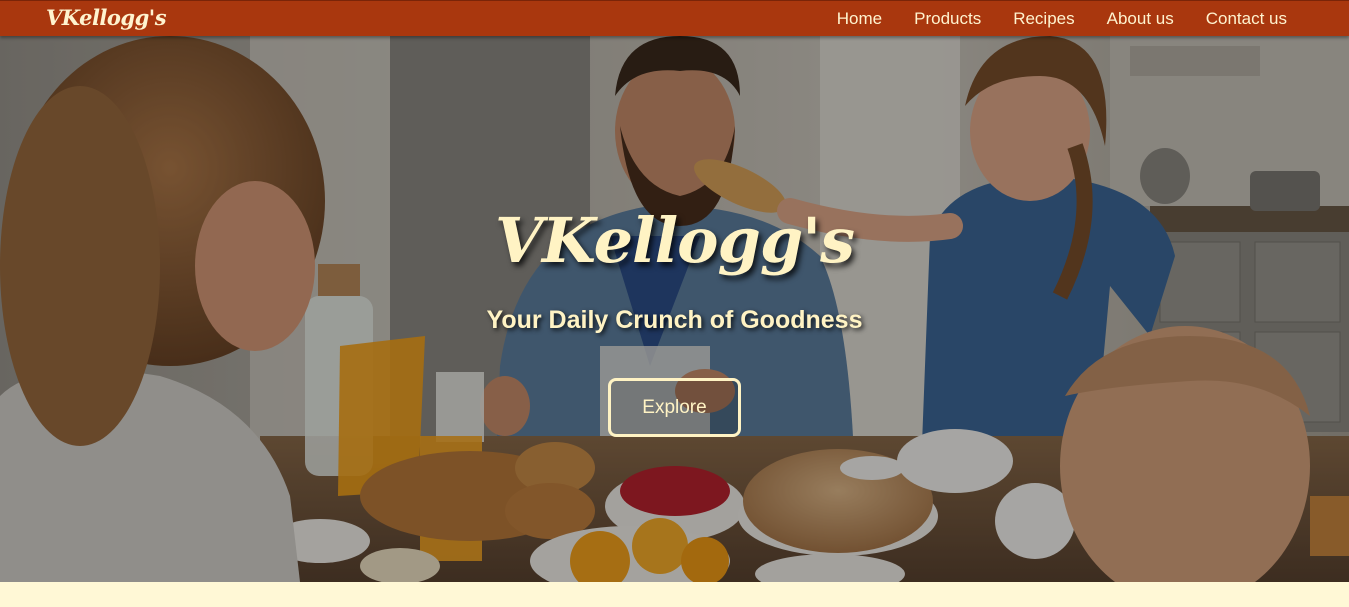 The image size is (1349, 607). I want to click on nav-link-products: Products, so click(947, 19).